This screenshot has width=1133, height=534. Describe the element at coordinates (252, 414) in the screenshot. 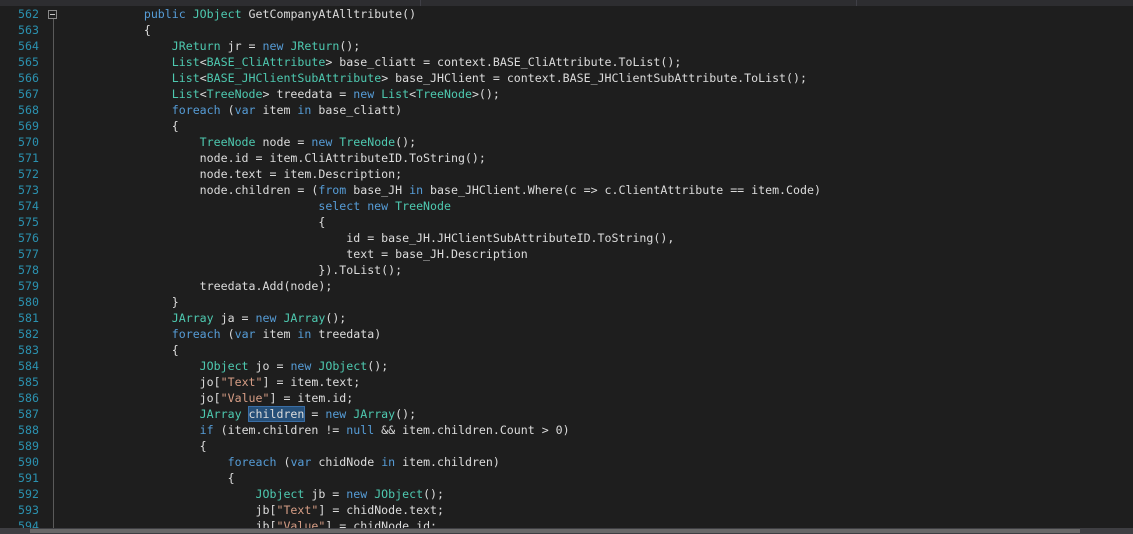

I see `code-text: JArray children = new JArray();` at that location.